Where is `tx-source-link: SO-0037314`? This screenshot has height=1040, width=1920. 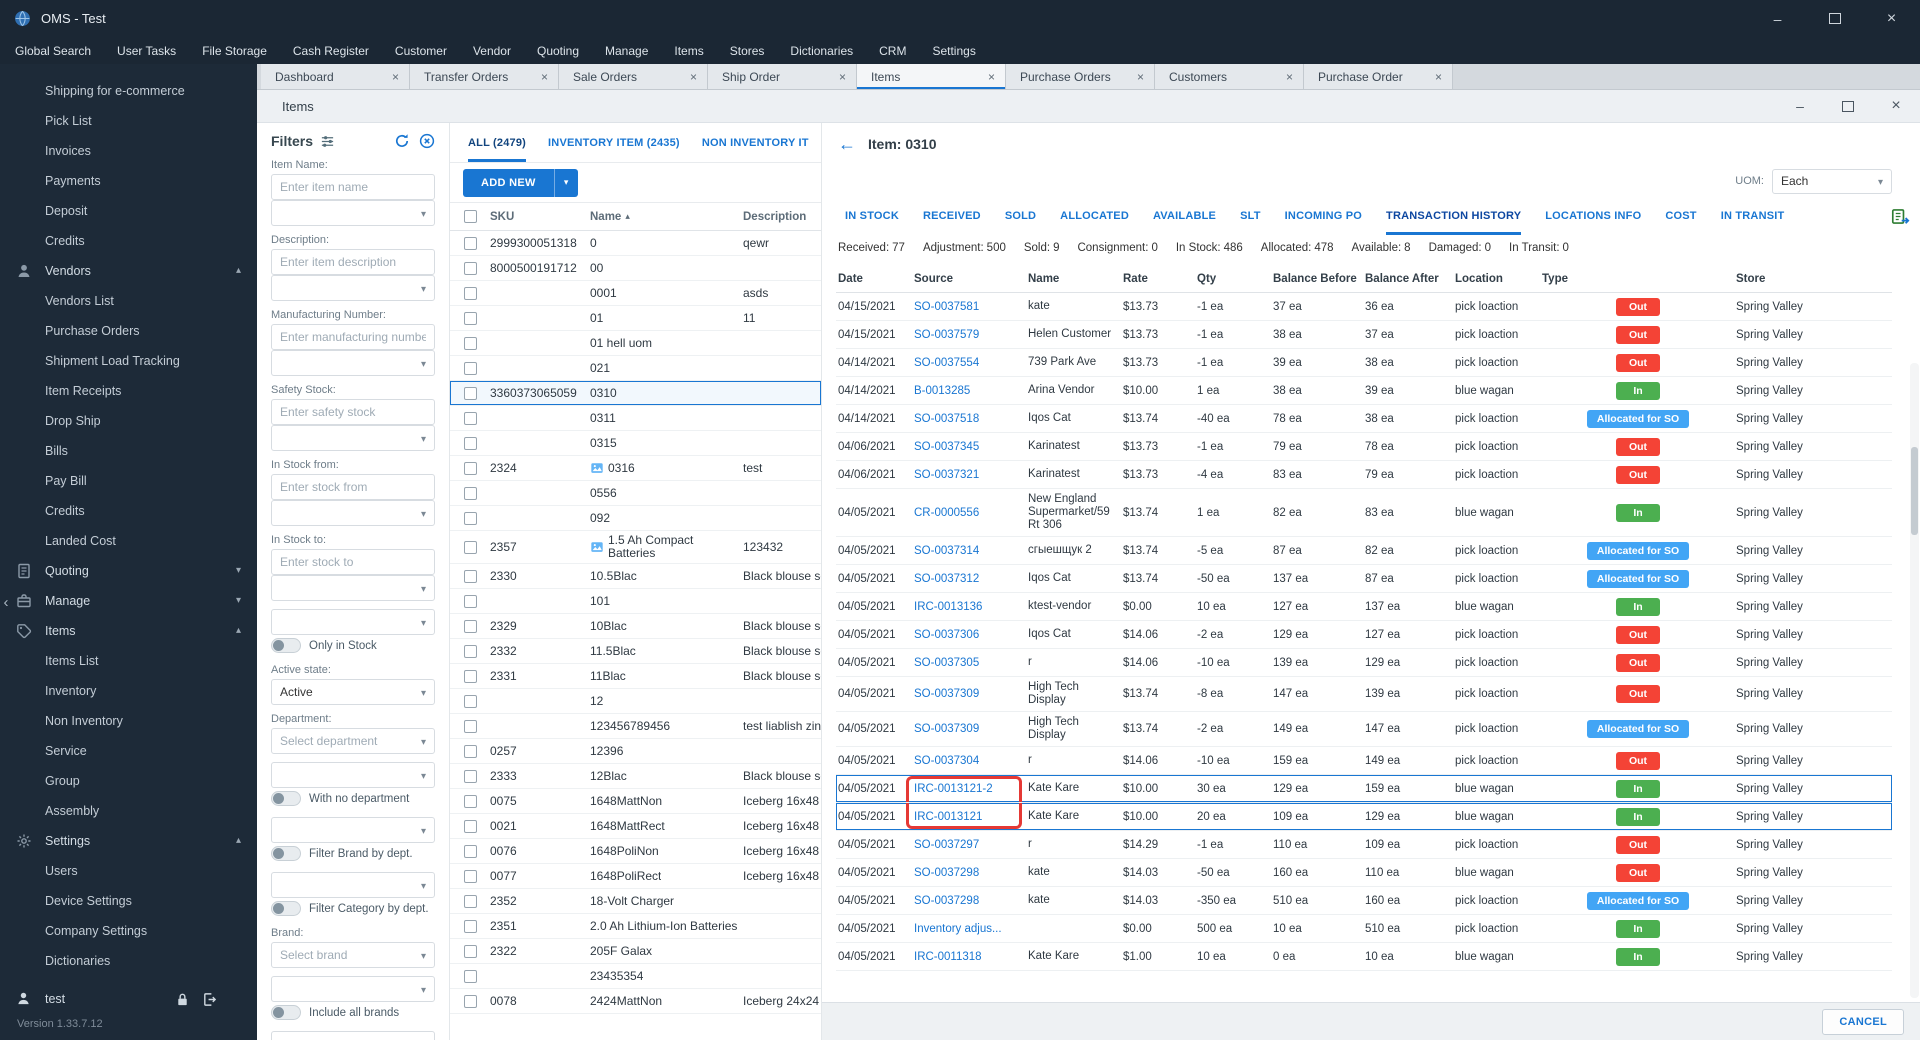
tx-source-link: SO-0037314 is located at coordinates (946, 551).